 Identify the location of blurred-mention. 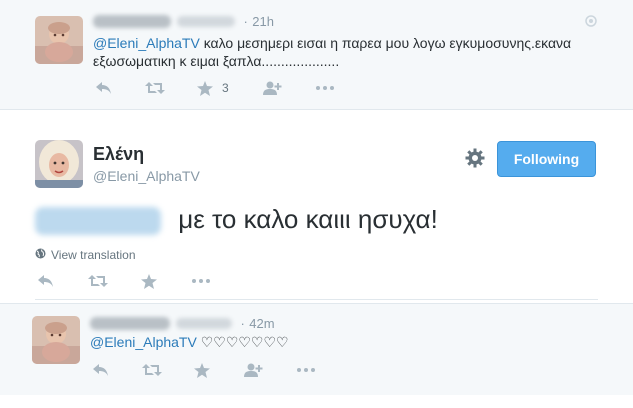
(98, 221).